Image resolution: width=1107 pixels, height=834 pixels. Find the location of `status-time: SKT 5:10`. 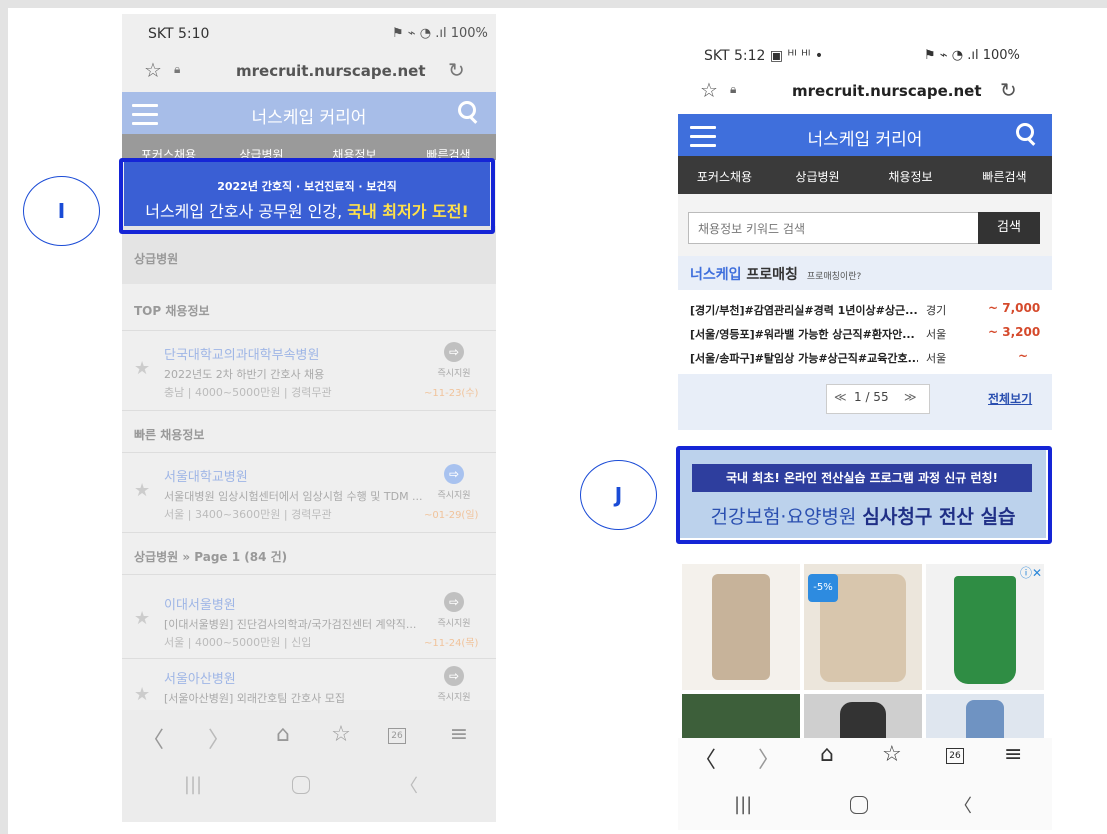

status-time: SKT 5:10 is located at coordinates (179, 34).